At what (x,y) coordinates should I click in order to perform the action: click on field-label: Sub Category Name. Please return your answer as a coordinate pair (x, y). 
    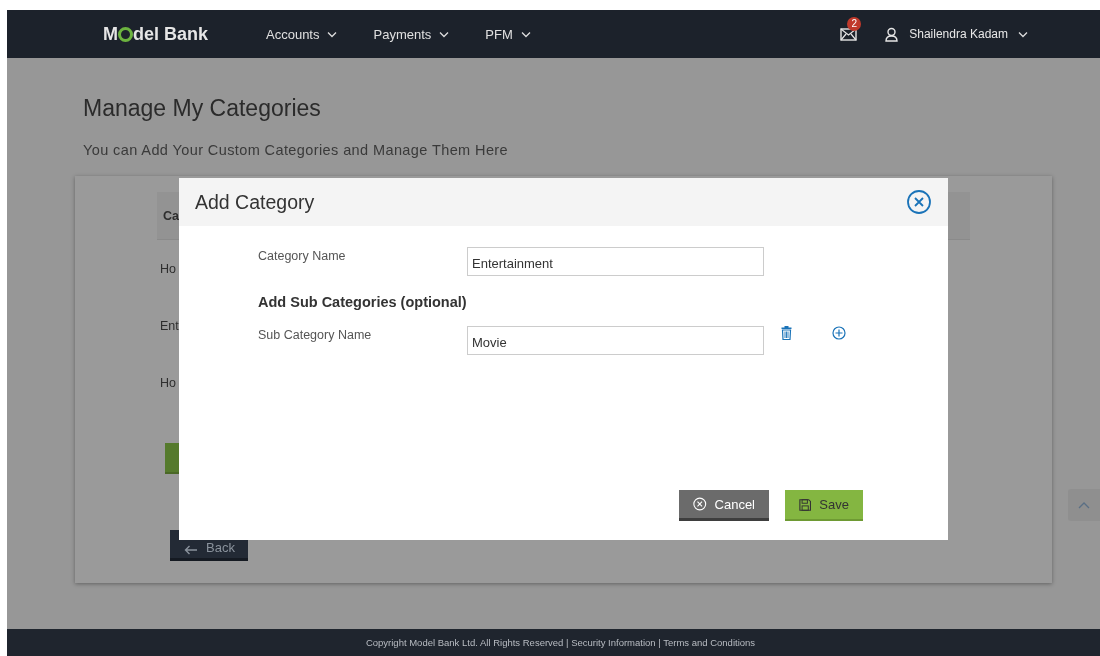
    Looking at the image, I should click on (315, 334).